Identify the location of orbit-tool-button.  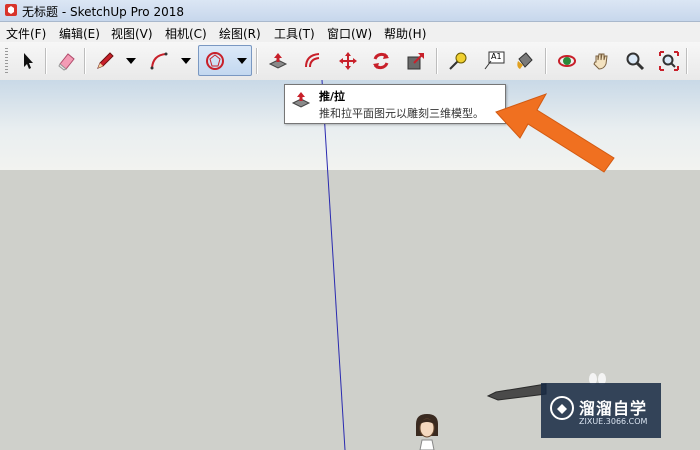
(567, 61).